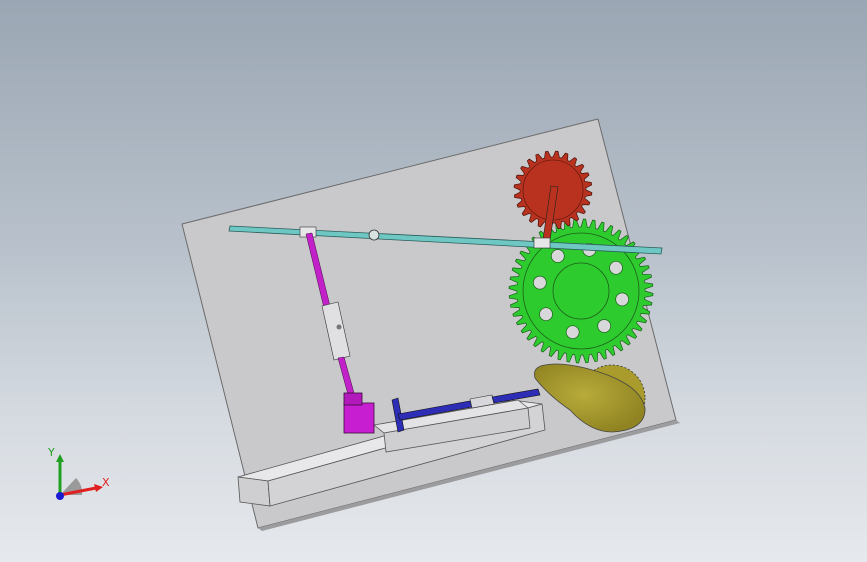 The image size is (867, 562). What do you see at coordinates (51, 452) in the screenshot?
I see `triad-y-label: Y` at bounding box center [51, 452].